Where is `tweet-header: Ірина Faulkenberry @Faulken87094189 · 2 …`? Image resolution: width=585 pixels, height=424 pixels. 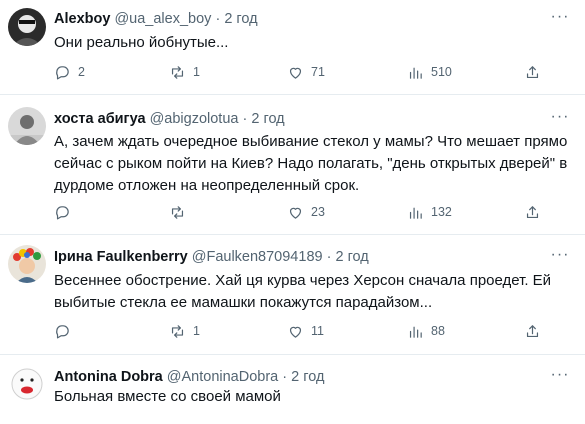
tweet-header: Ірина Faulkenberry @Faulken87094189 · 2 … is located at coordinates (299, 257).